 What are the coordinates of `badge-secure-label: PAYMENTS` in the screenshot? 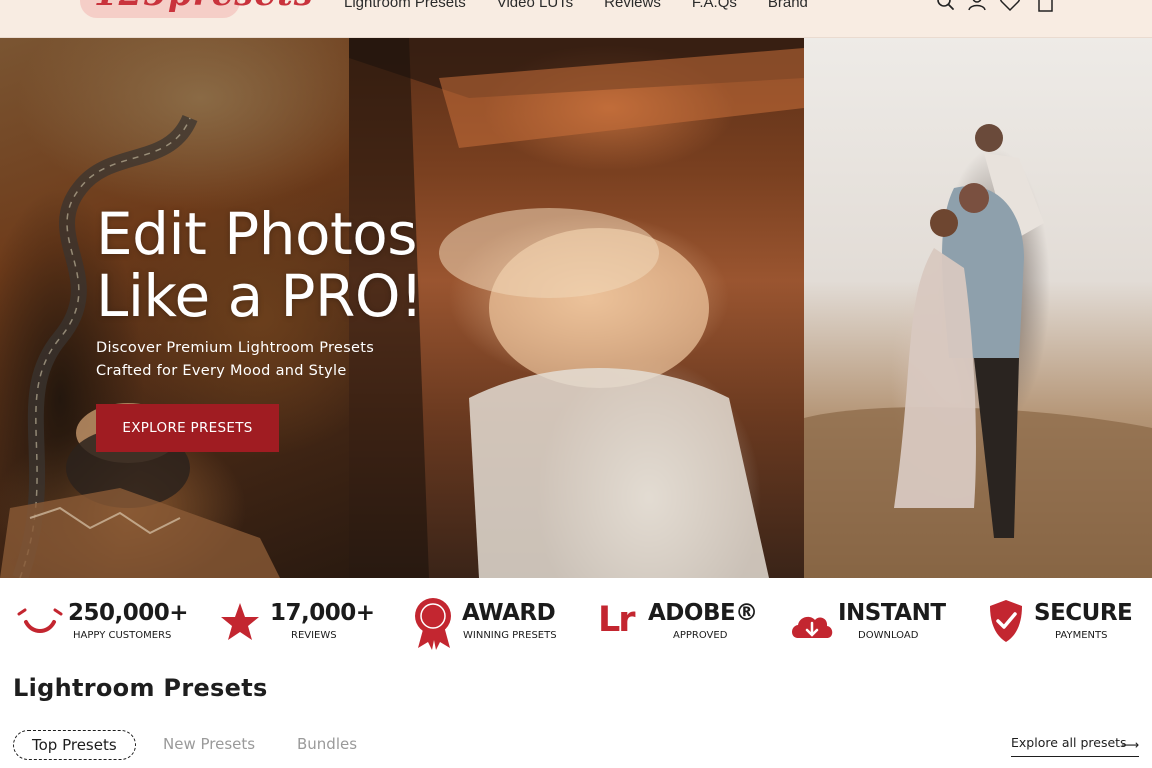 It's located at (1081, 635).